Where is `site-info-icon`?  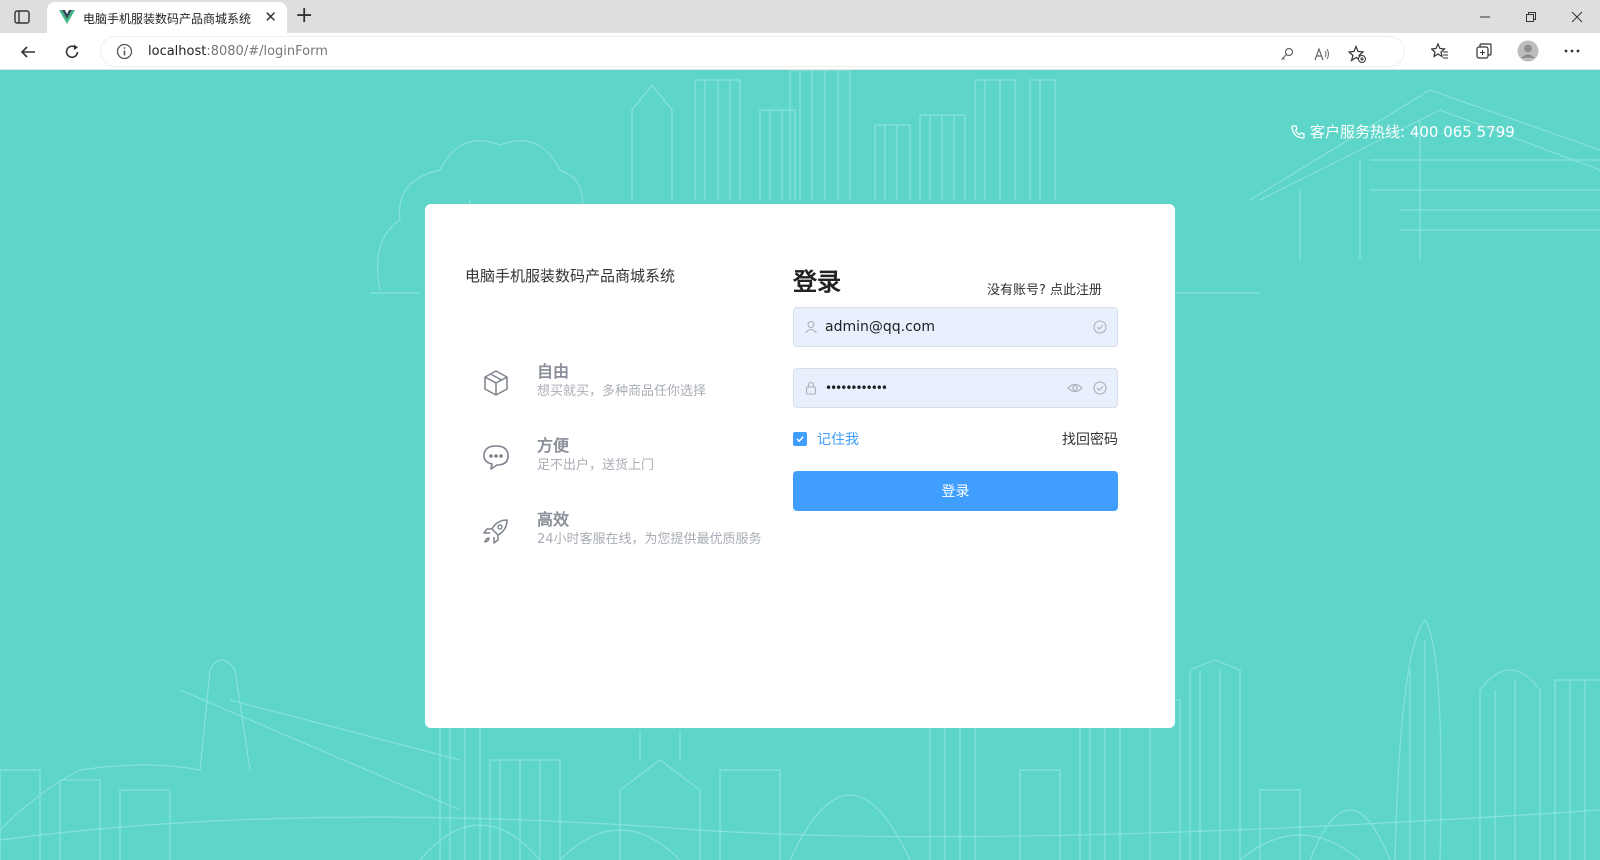
site-info-icon is located at coordinates (124, 51).